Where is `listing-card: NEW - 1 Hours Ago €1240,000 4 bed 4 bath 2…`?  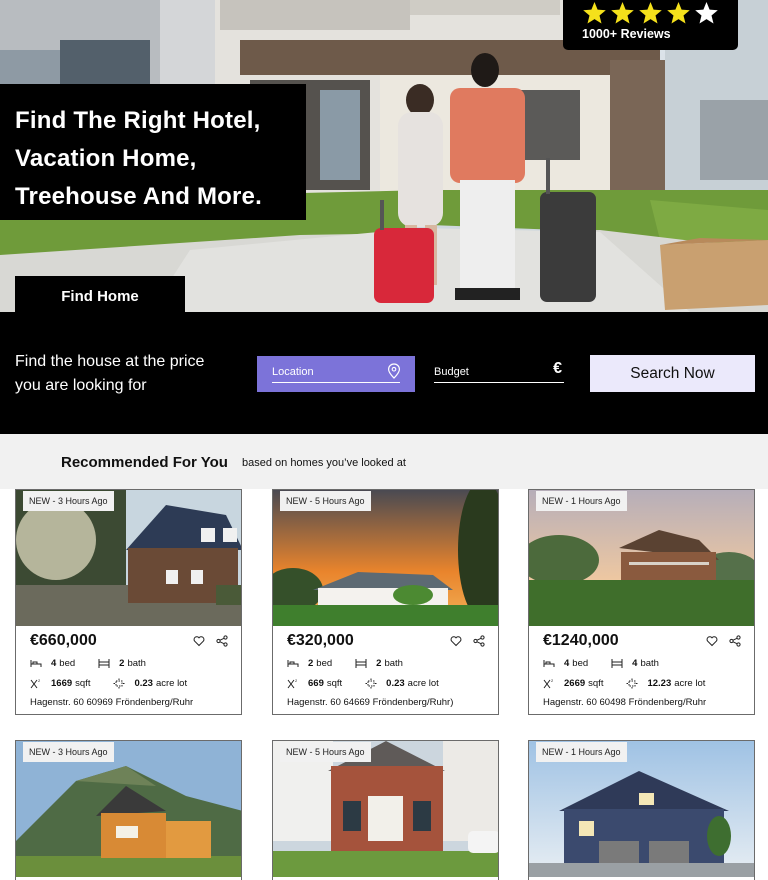
listing-card: NEW - 1 Hours Ago €1240,000 4 bed 4 bath 2… is located at coordinates (641, 602).